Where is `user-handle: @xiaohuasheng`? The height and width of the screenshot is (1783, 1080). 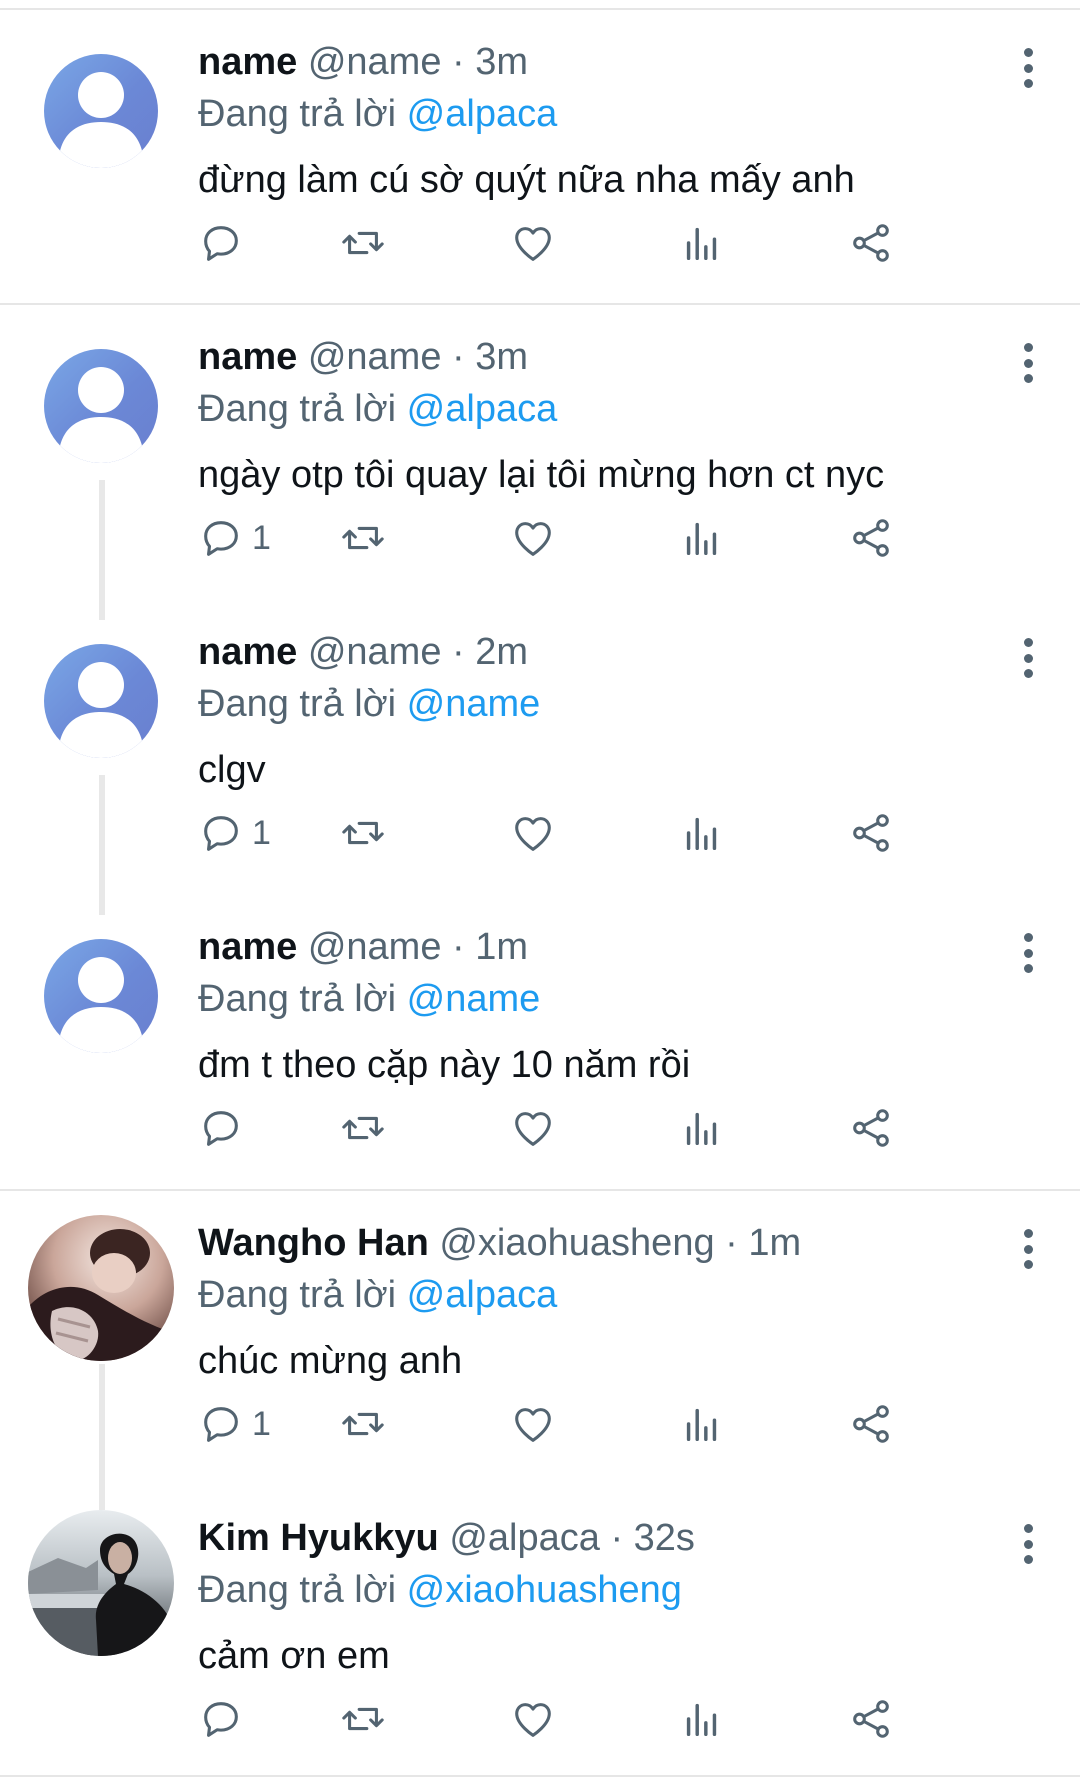 user-handle: @xiaohuasheng is located at coordinates (576, 1243).